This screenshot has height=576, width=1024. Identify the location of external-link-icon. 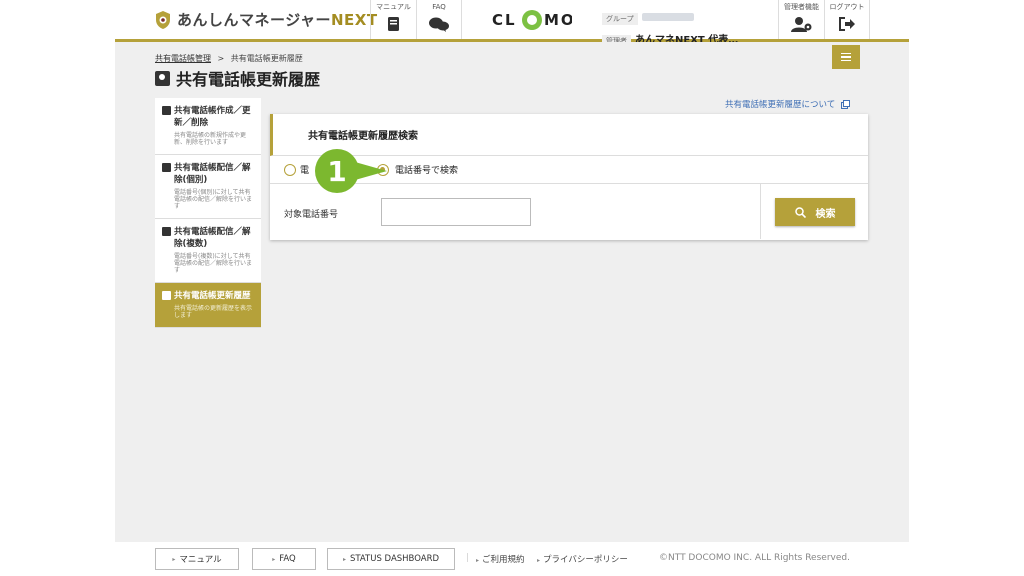
(845, 104).